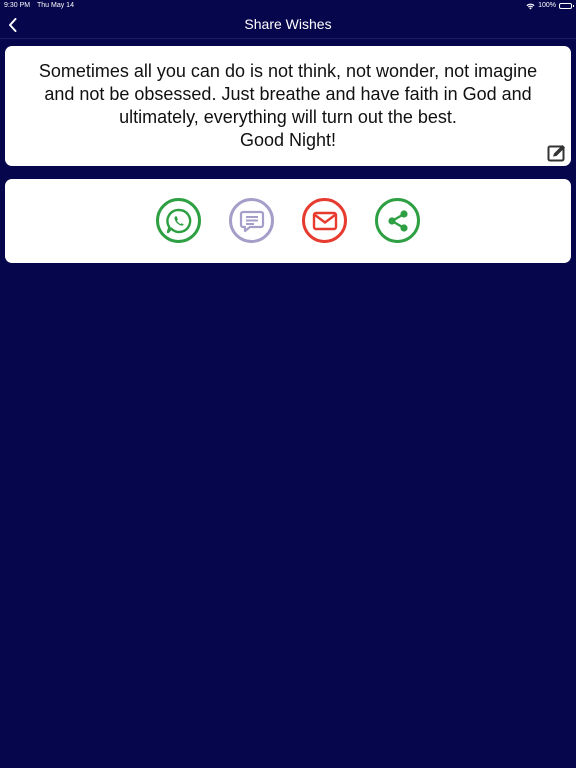 The image size is (576, 768). Describe the element at coordinates (17, 5) in the screenshot. I see `status-time: 9:30 PM` at that location.